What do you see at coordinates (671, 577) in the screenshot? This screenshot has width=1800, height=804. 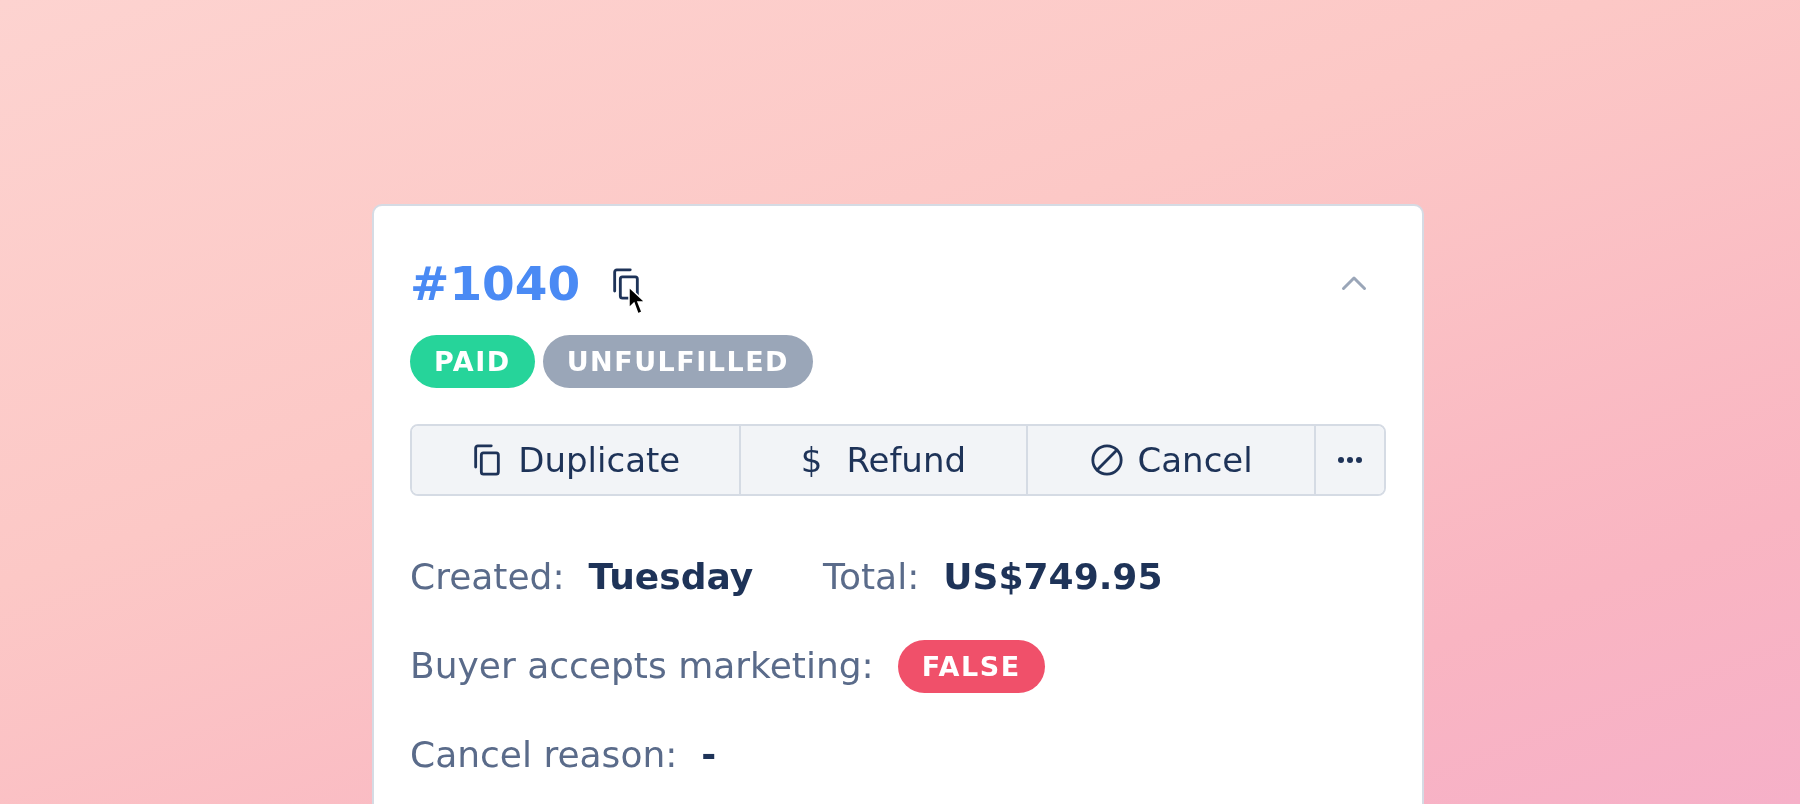 I see `field-value: Tuesday` at bounding box center [671, 577].